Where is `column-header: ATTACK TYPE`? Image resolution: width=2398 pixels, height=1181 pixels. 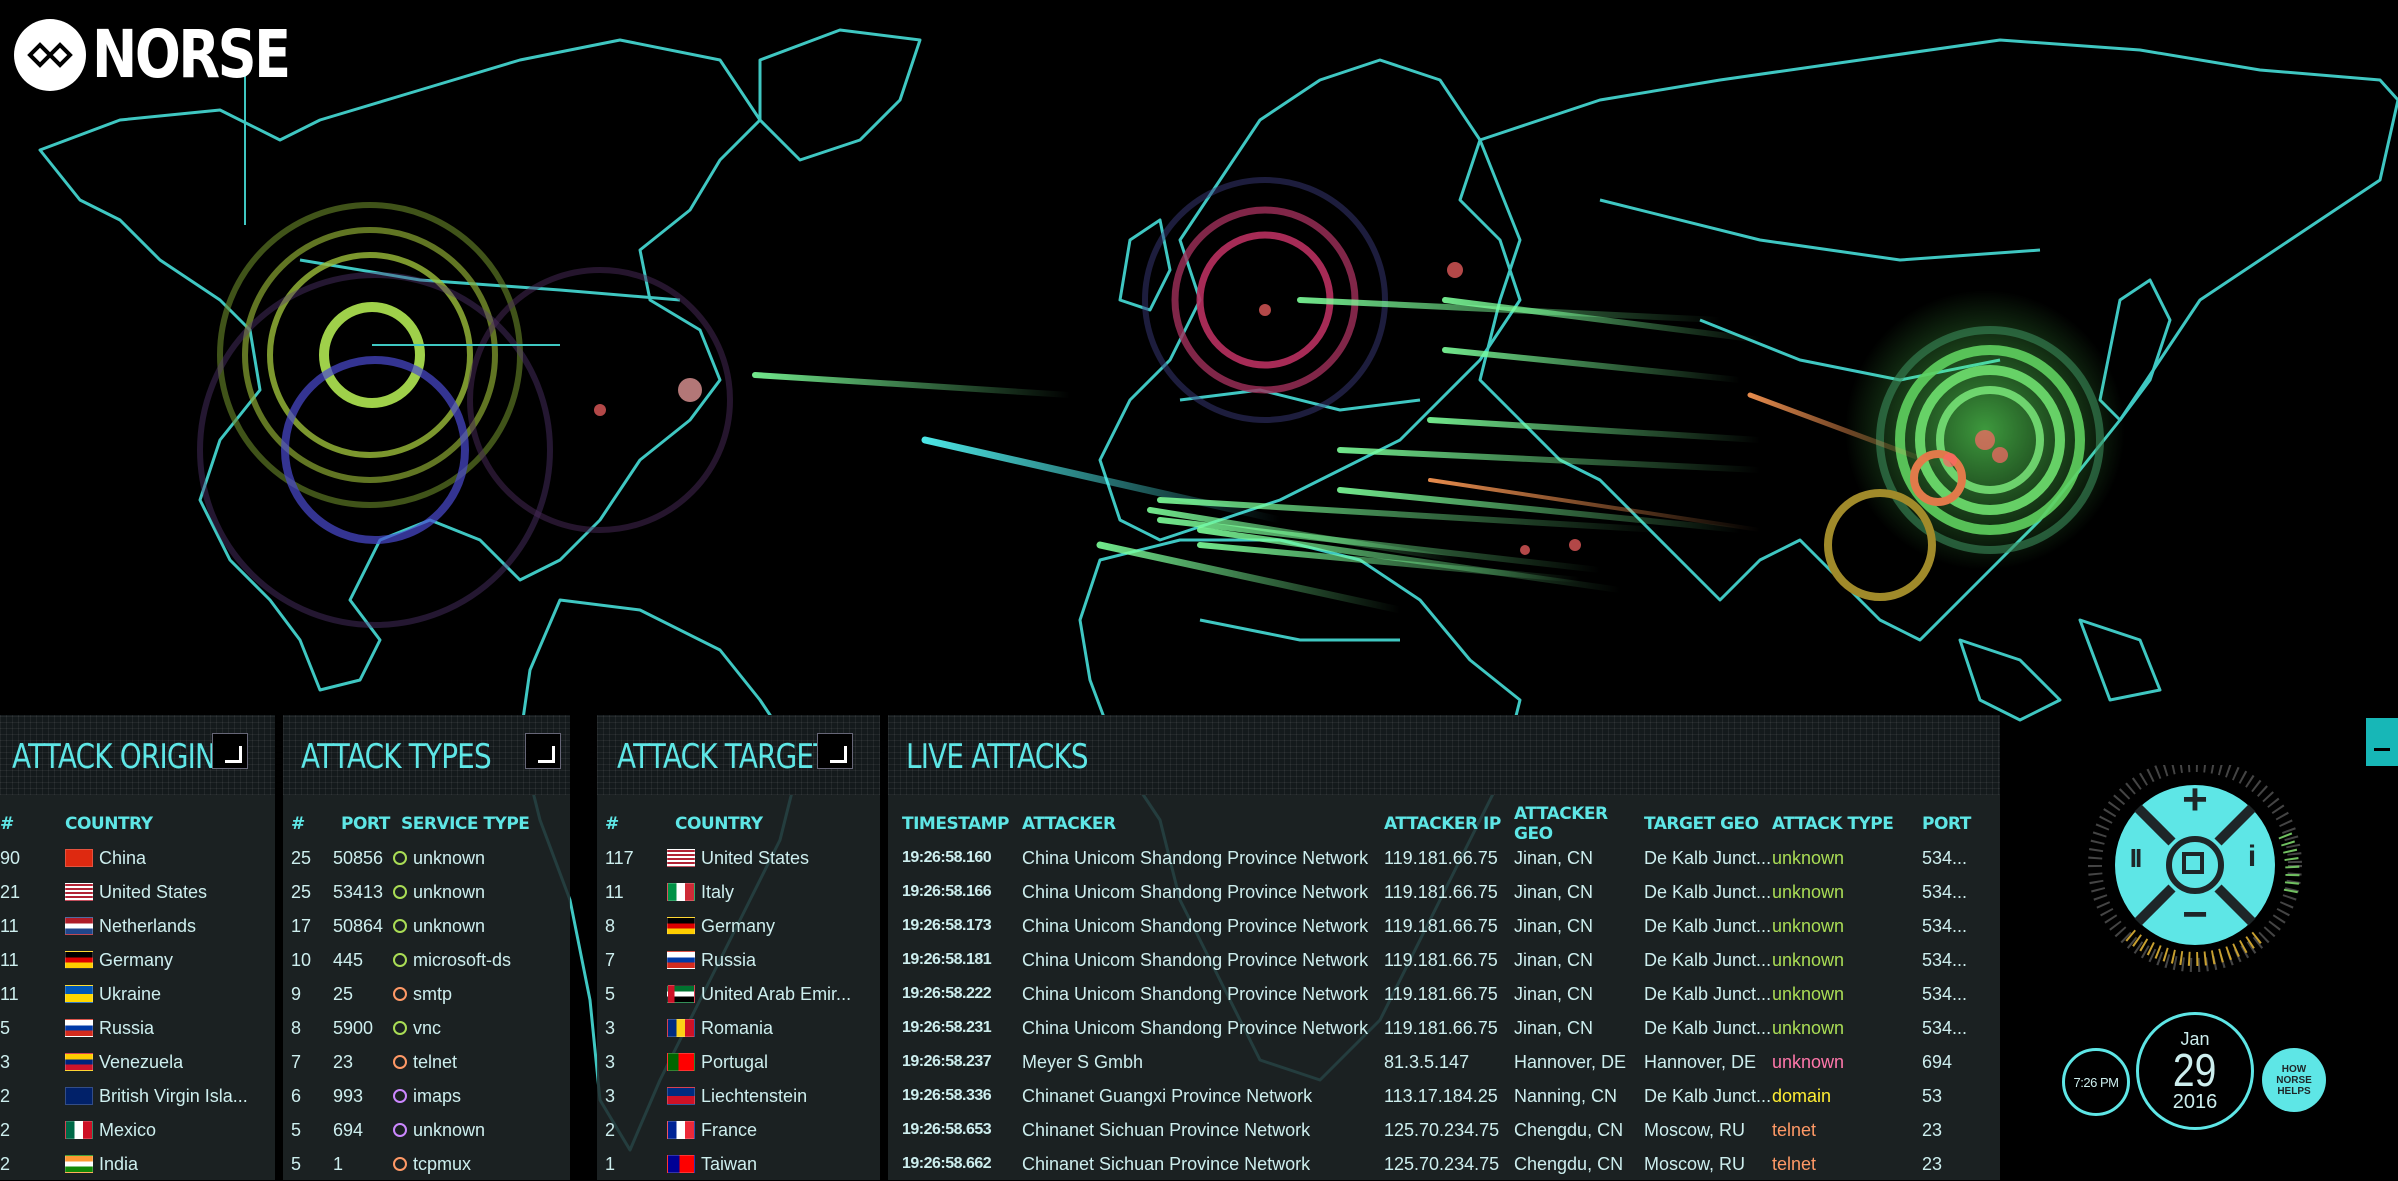
column-header: ATTACK TYPE is located at coordinates (1833, 824).